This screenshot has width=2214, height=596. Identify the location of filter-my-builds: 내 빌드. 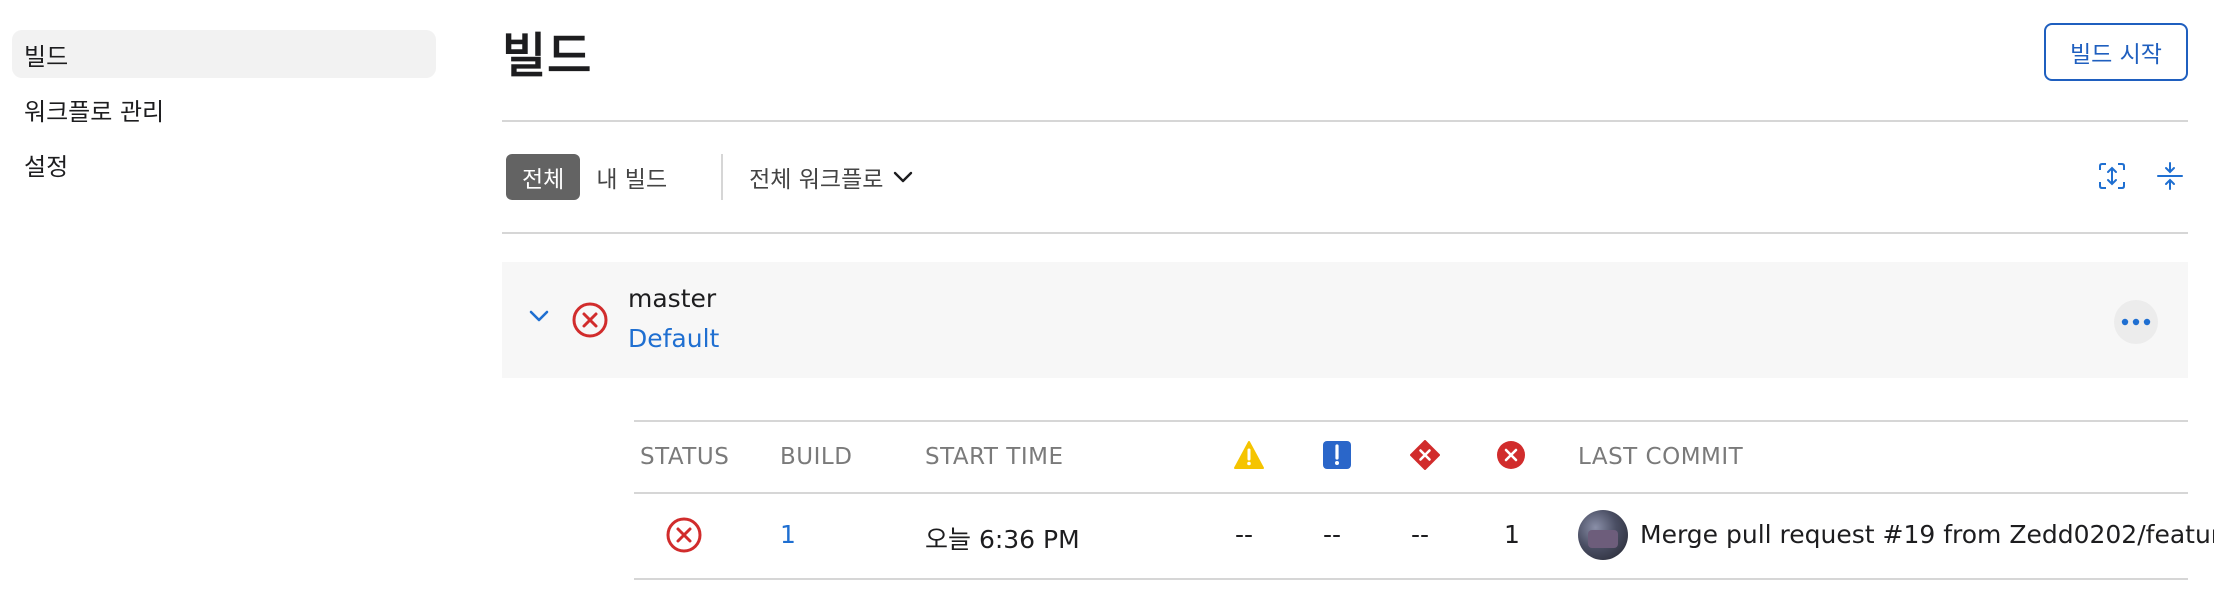
(631, 177).